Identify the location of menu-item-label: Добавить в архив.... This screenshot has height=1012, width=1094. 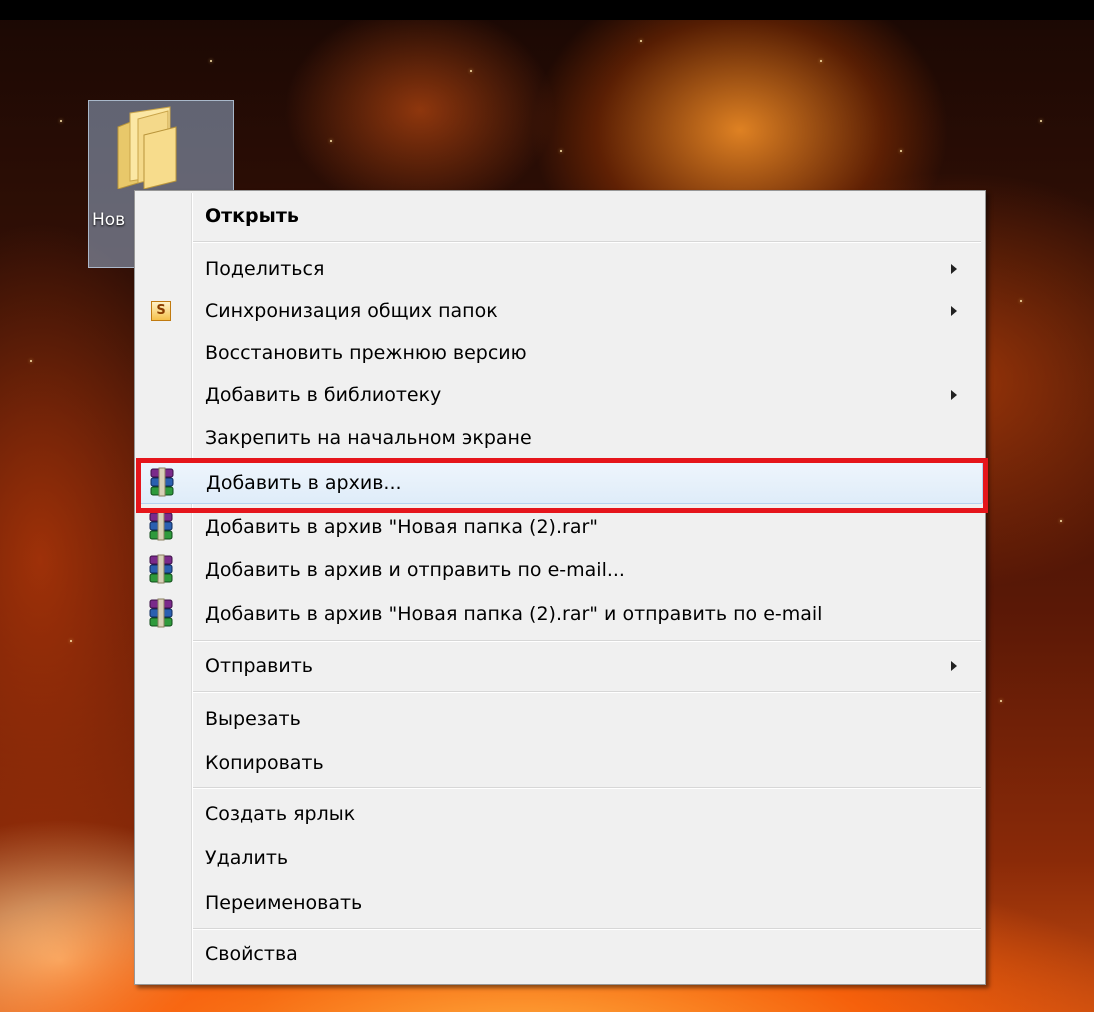
(304, 483).